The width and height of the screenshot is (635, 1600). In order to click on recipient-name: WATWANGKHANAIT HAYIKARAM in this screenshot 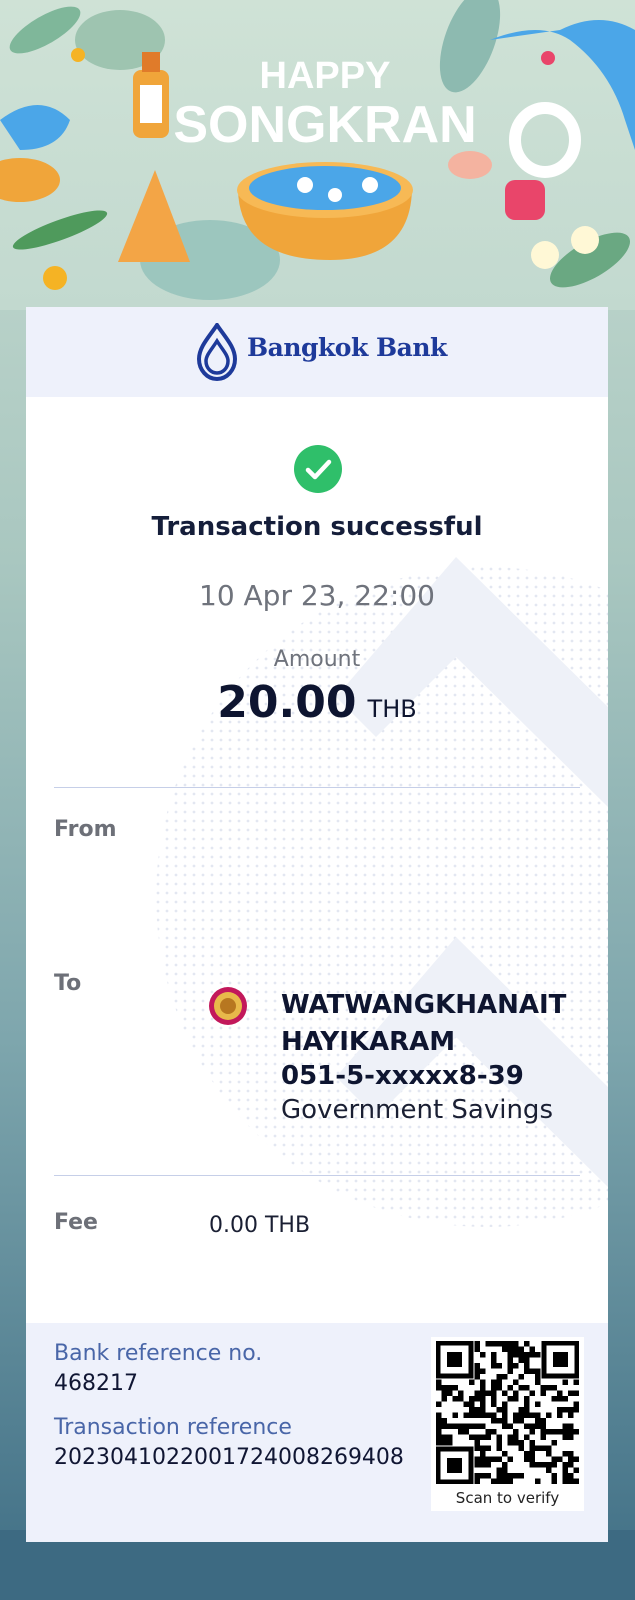, I will do `click(424, 1023)`.